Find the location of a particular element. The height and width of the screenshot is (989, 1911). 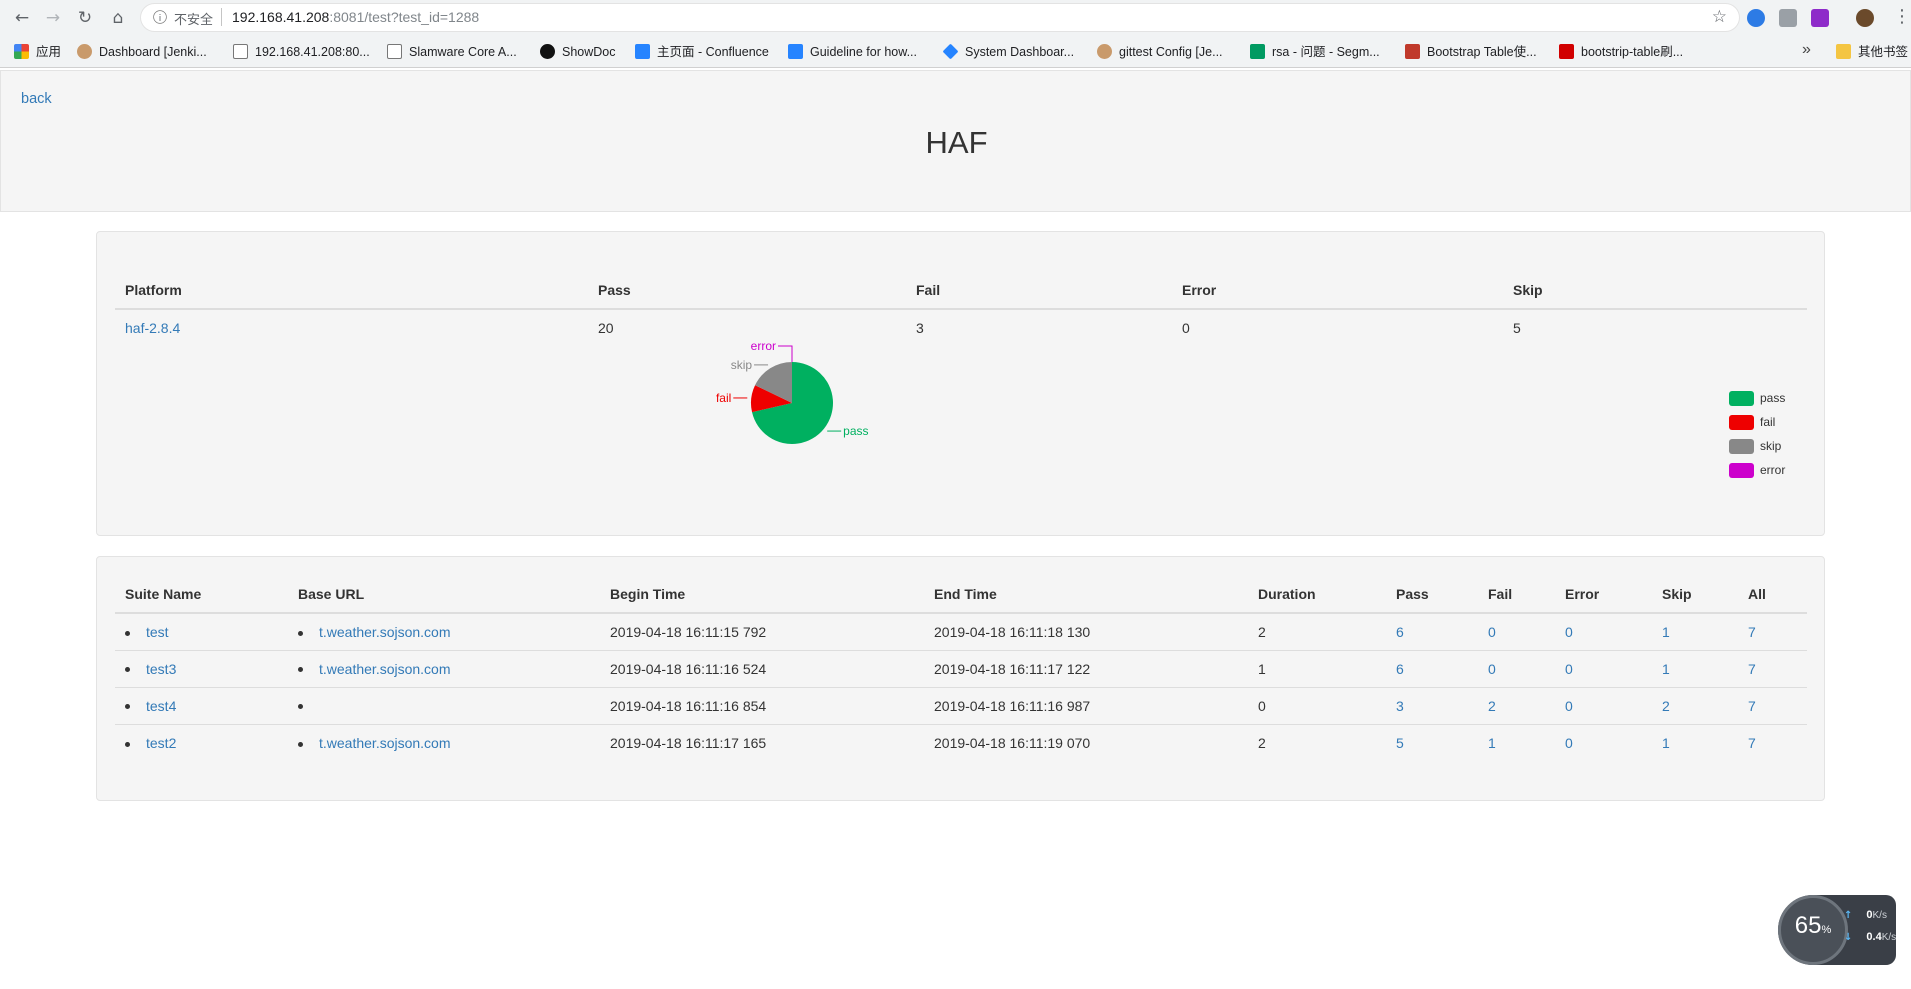

csdn-icon is located at coordinates (1566, 51).